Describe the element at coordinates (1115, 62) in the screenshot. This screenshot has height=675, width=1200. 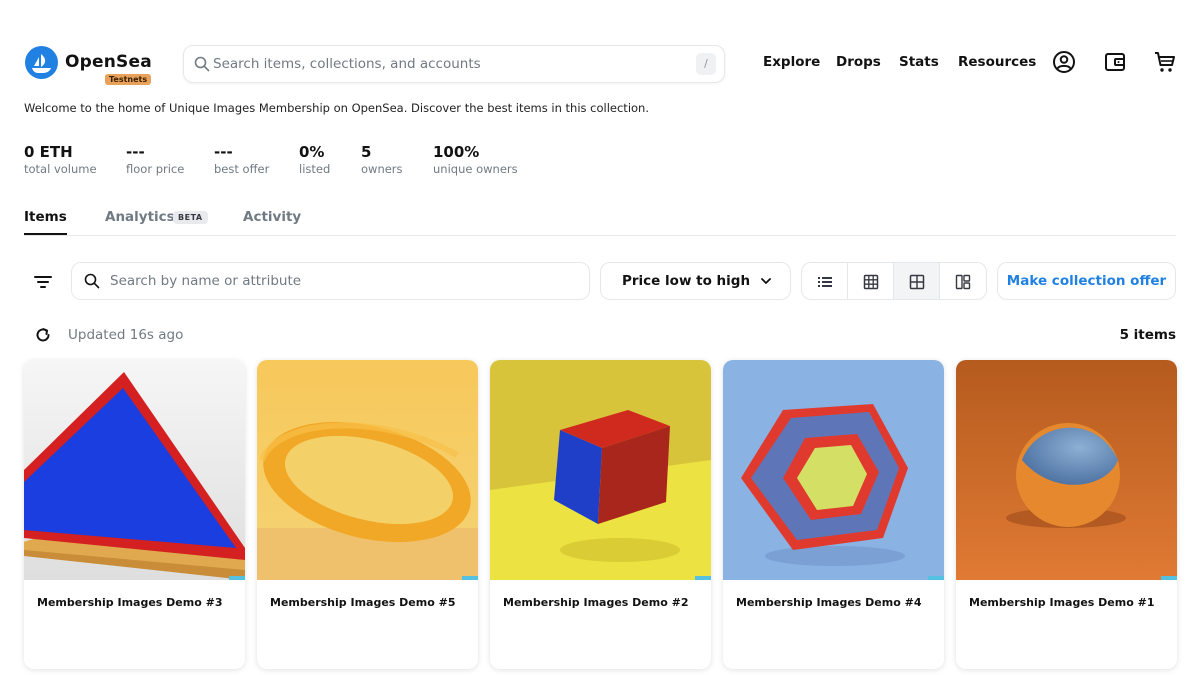
I see `wallet-icon` at that location.